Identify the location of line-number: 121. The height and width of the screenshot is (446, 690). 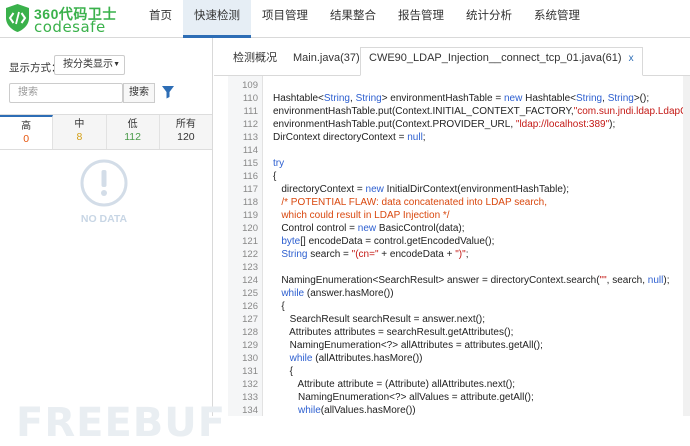
(250, 241).